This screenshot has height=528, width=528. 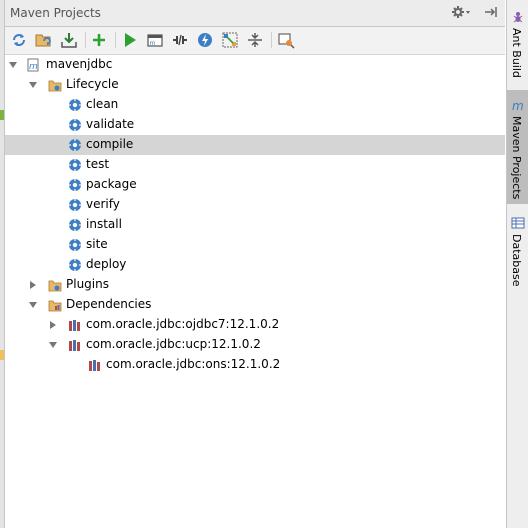 I want to click on dependencies-label: Dependencies, so click(x=109, y=304).